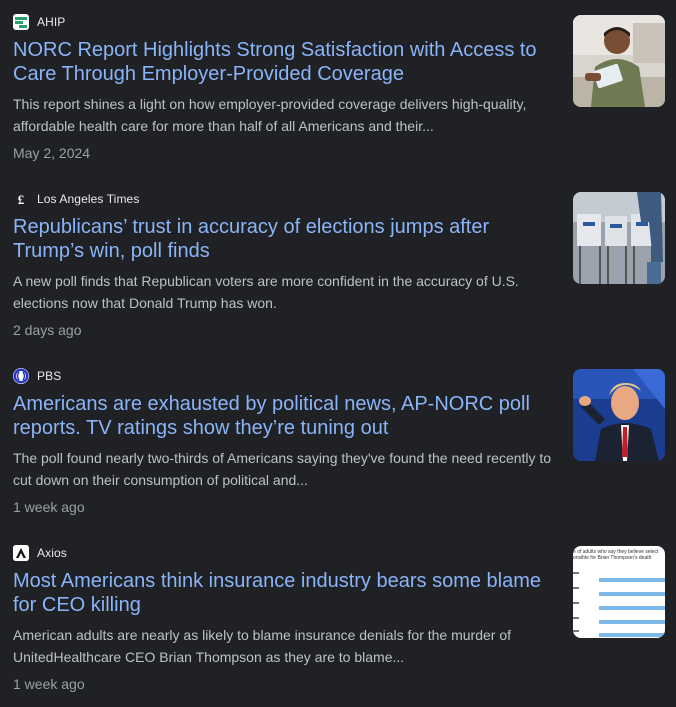  What do you see at coordinates (21, 376) in the screenshot?
I see `pbs-logo-icon` at bounding box center [21, 376].